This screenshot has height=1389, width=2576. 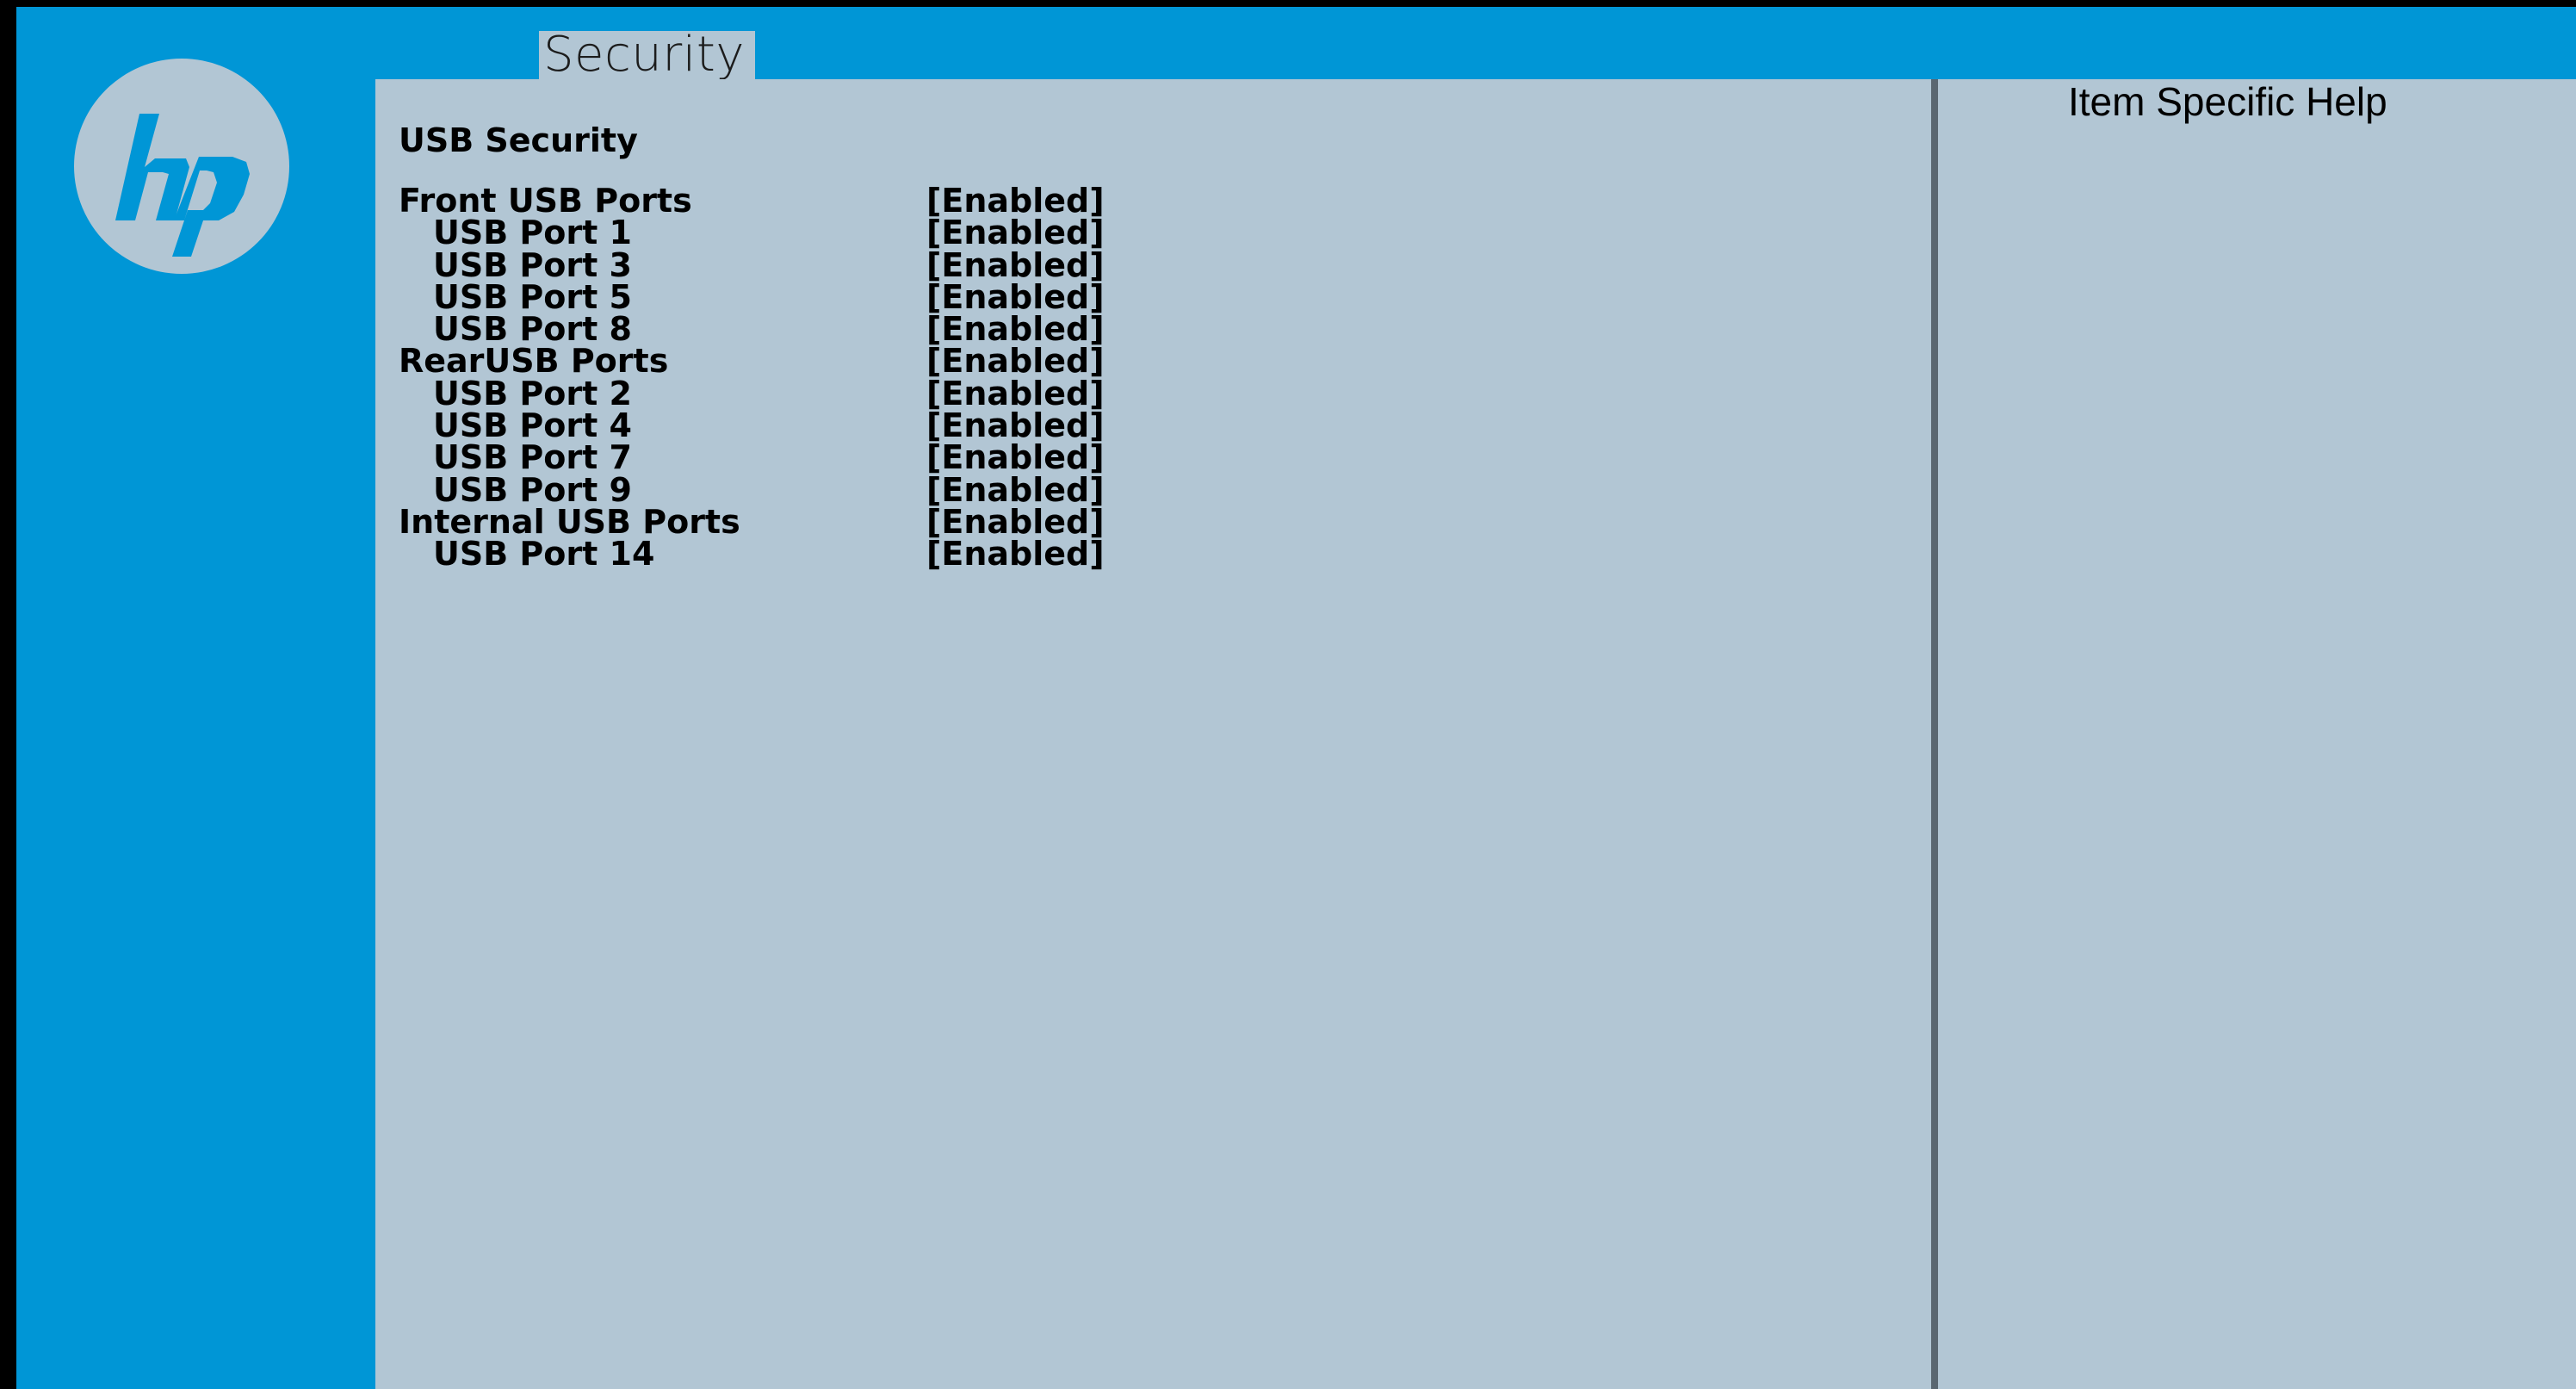 I want to click on setting-label: USB Port 8, so click(x=532, y=329).